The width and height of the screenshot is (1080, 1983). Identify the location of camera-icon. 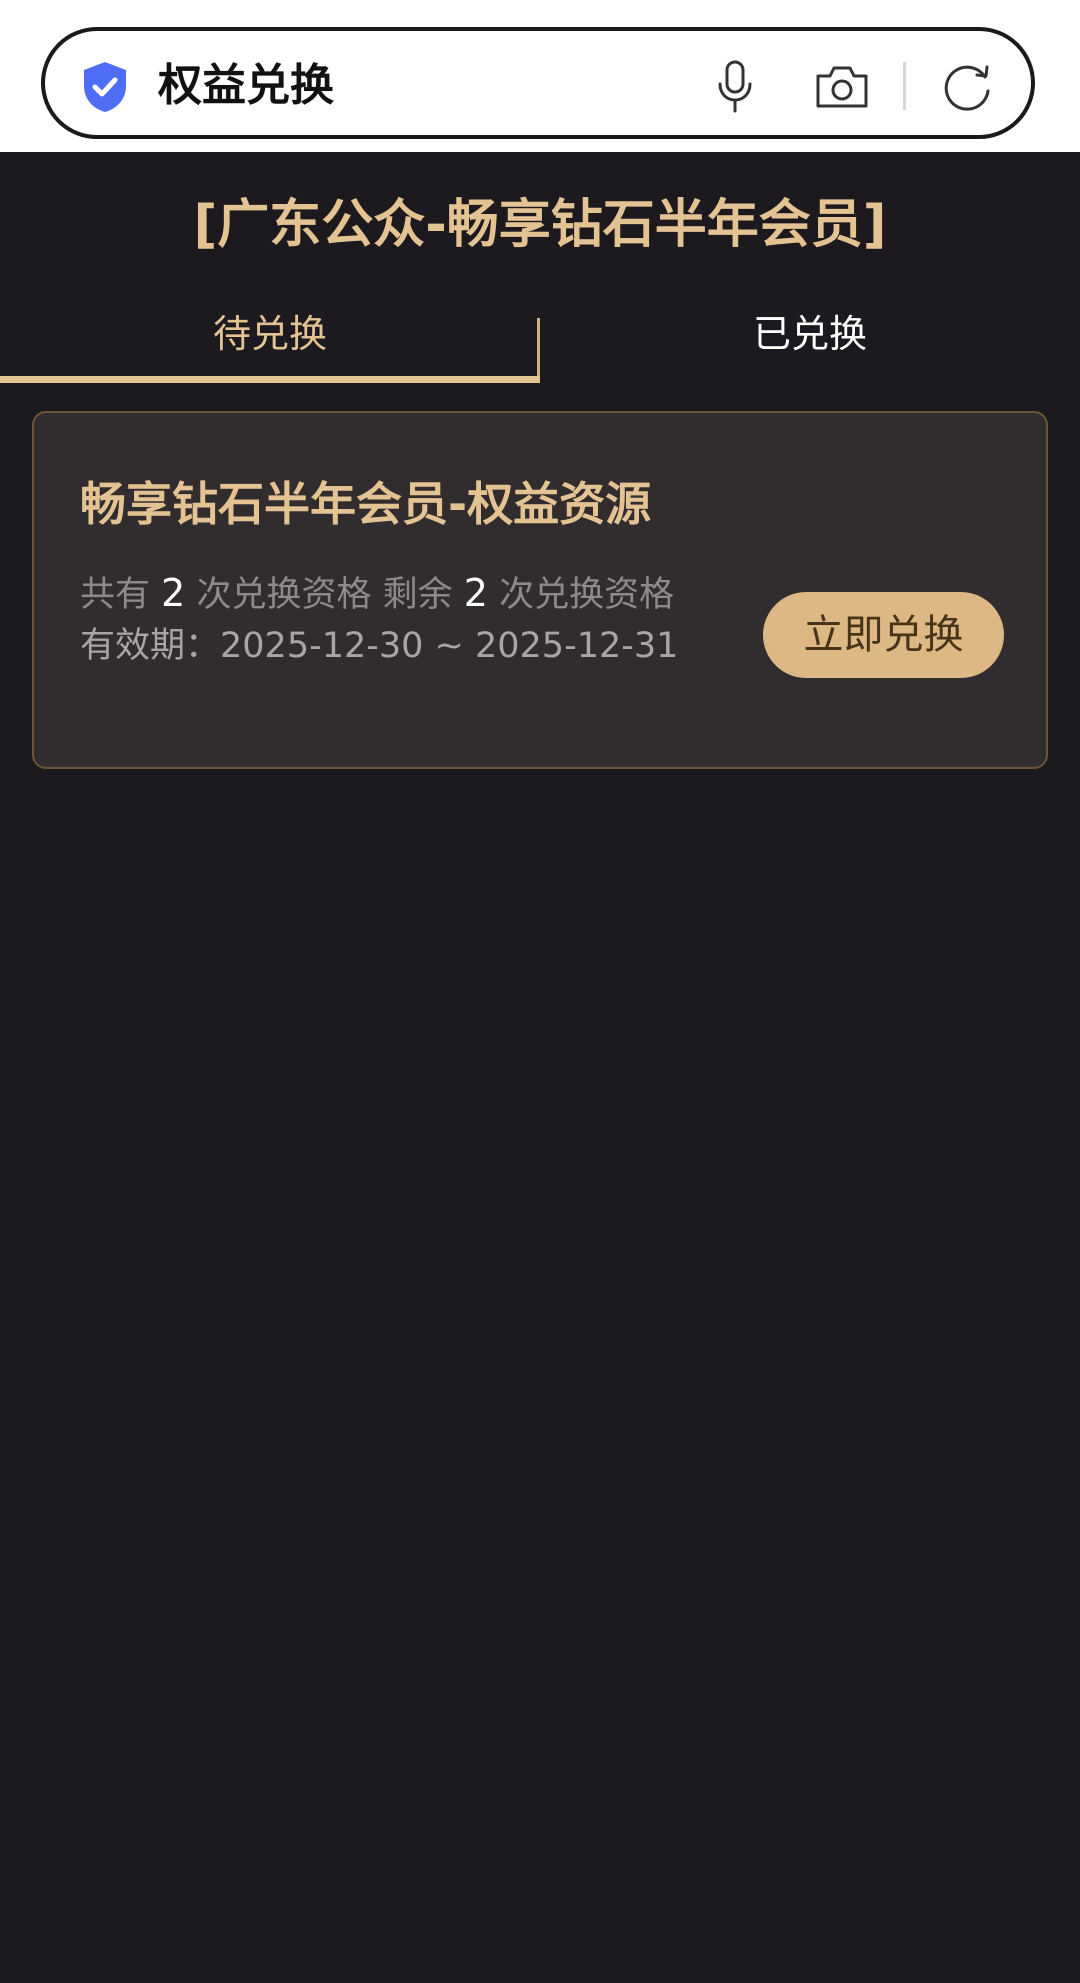
(842, 87).